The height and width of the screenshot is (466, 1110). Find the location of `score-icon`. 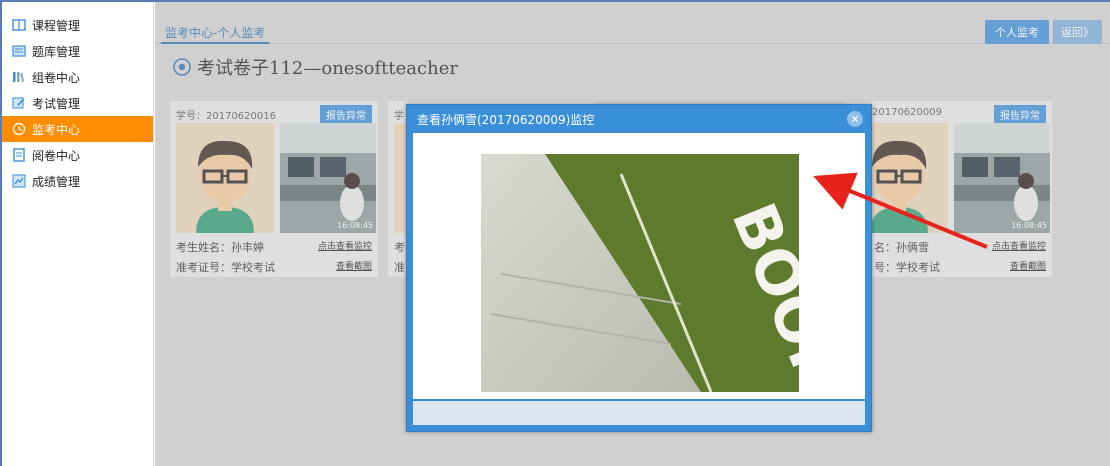

score-icon is located at coordinates (19, 181).